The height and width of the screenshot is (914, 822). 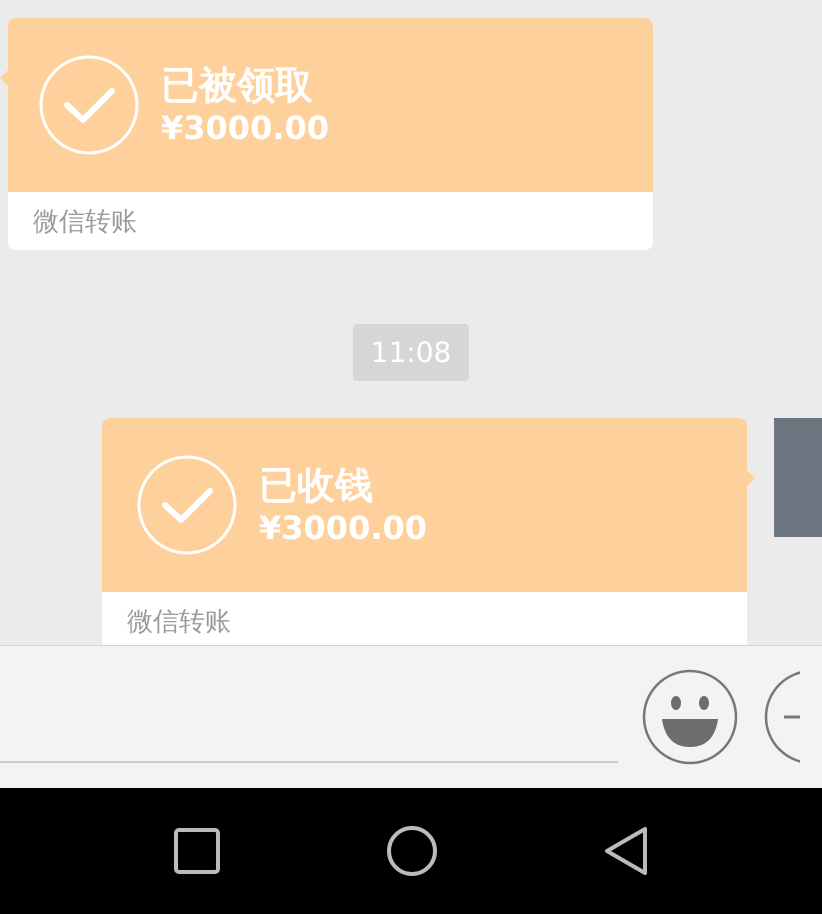 What do you see at coordinates (237, 85) in the screenshot?
I see `transfer-status: 已被领取` at bounding box center [237, 85].